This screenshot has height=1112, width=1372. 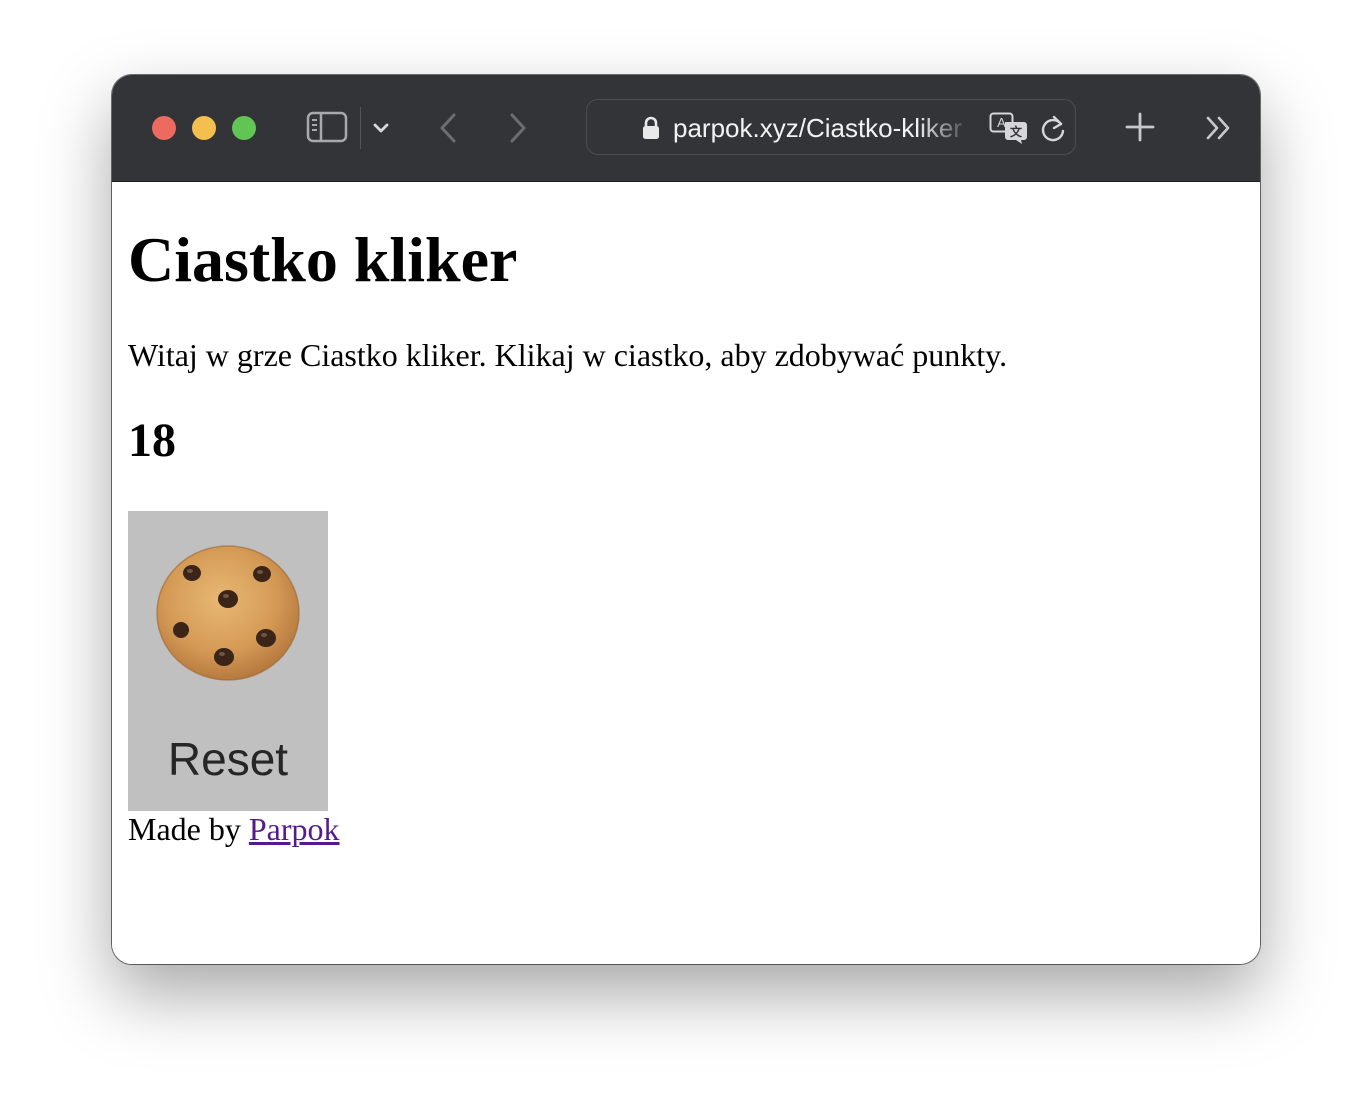 What do you see at coordinates (188, 829) in the screenshot?
I see `footer-prefix: Made by` at bounding box center [188, 829].